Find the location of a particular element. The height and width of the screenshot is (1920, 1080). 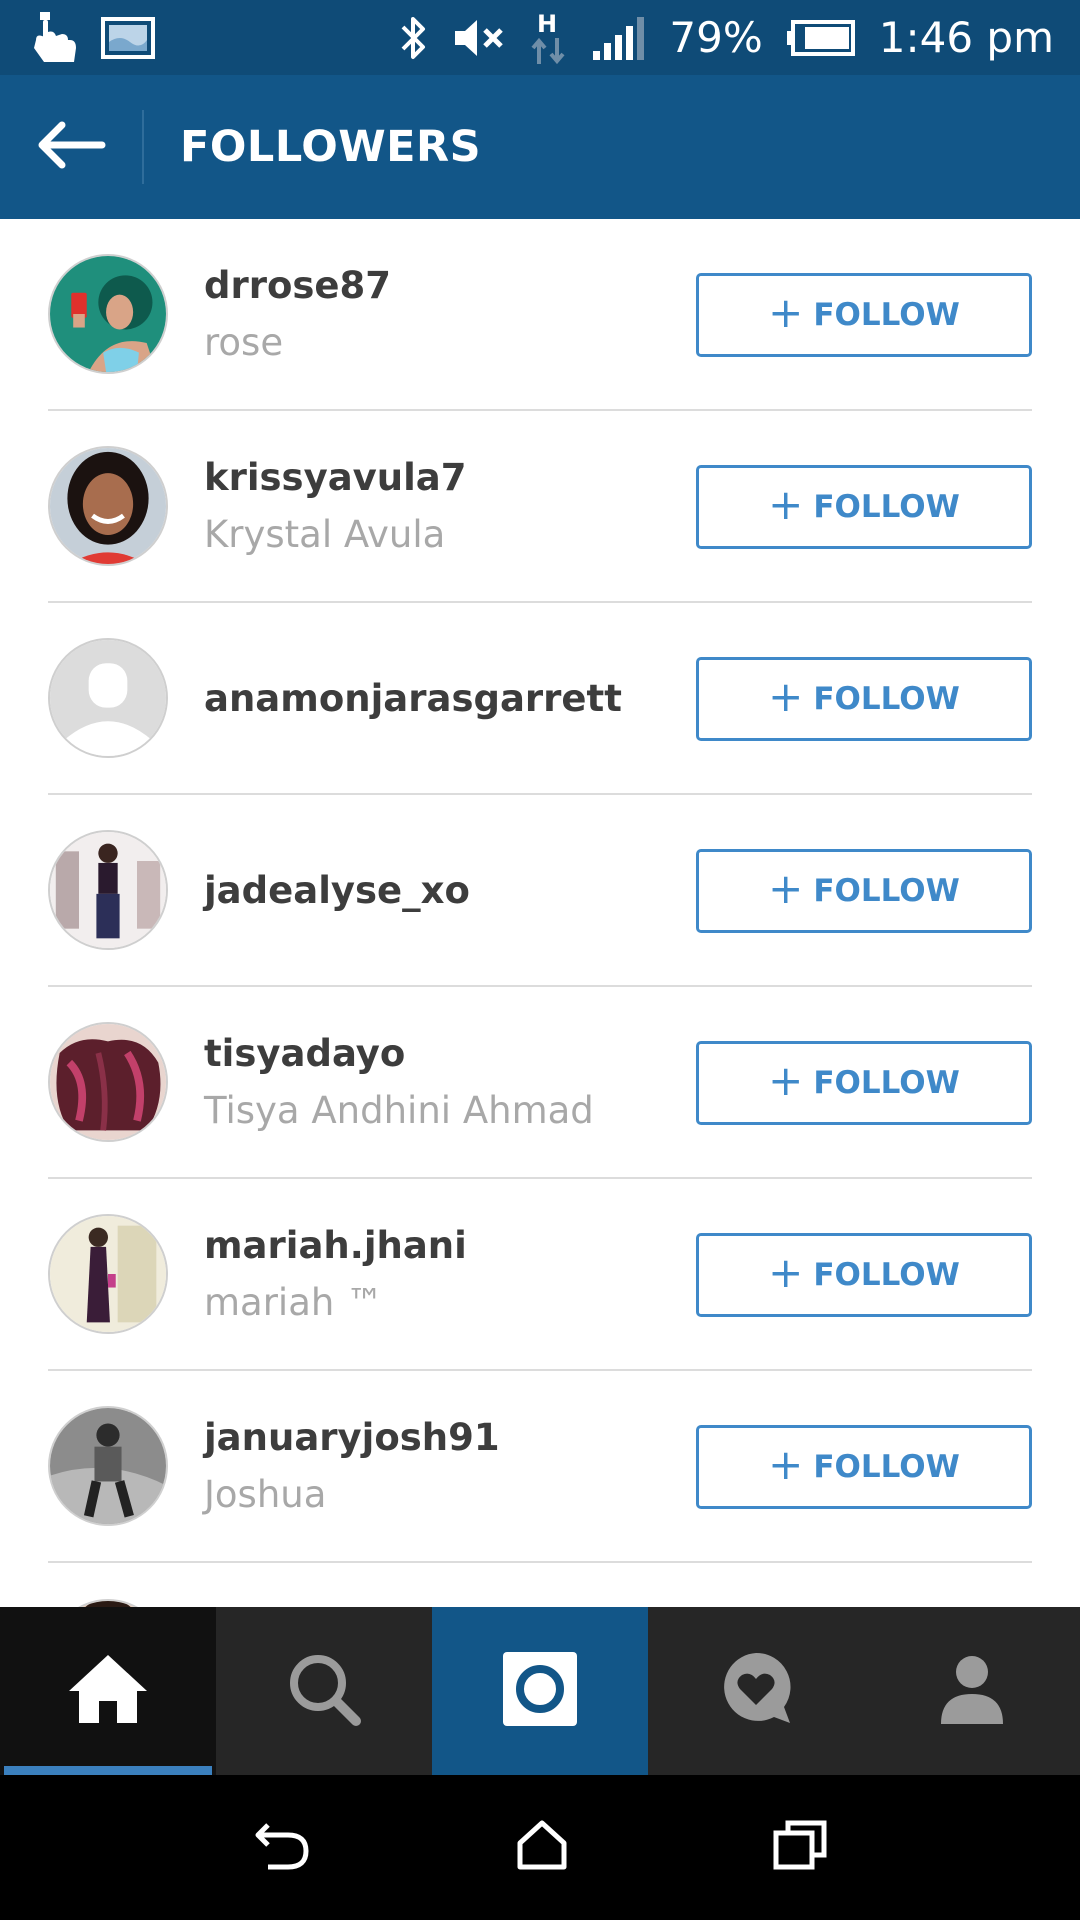

username: jadealyse_xo is located at coordinates (337, 890).